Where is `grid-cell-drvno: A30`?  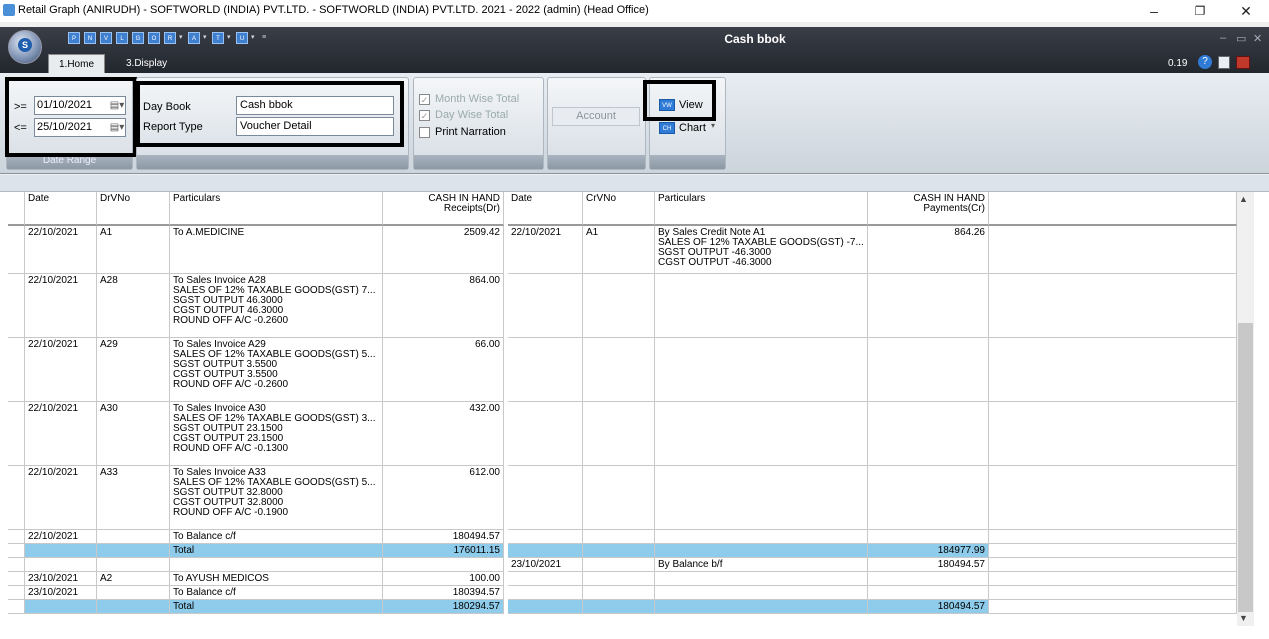
grid-cell-drvno: A30 is located at coordinates (133, 434).